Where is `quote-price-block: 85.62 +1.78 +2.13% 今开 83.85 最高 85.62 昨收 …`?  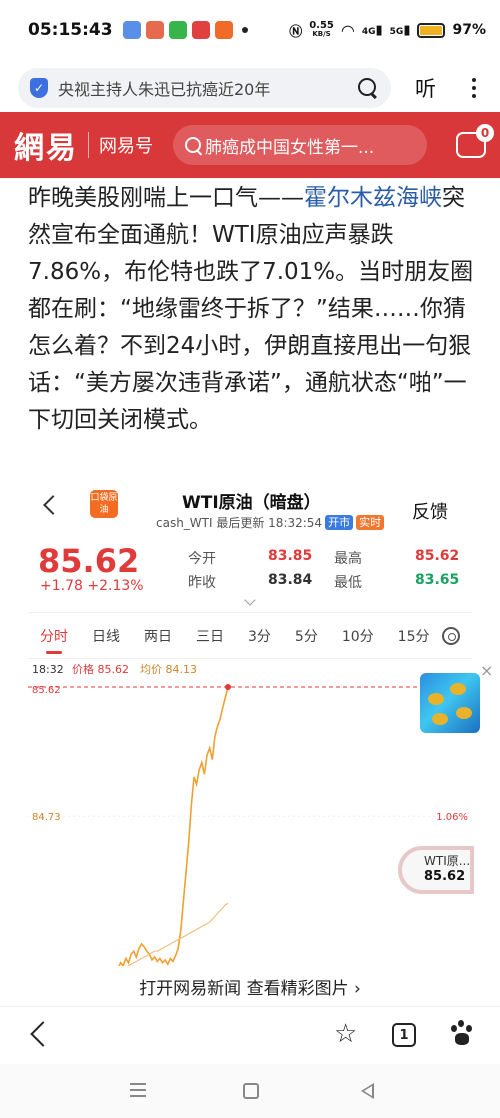 quote-price-block: 85.62 +1.78 +2.13% 今开 83.85 最高 85.62 昨收 … is located at coordinates (250, 573).